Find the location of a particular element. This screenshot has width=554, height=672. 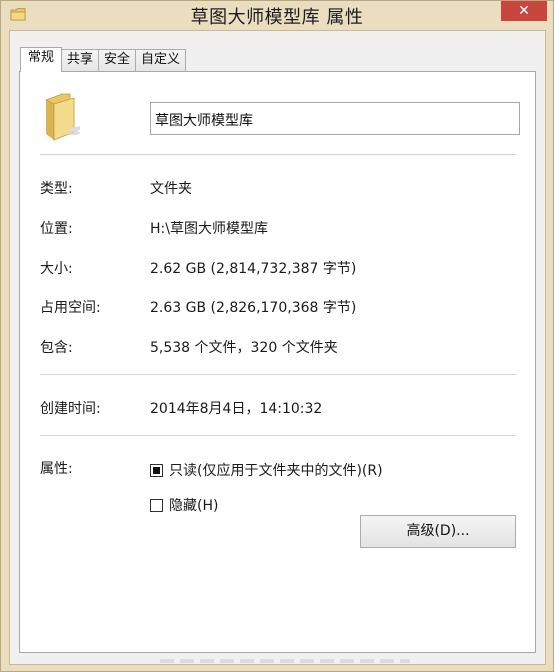

size-label: 大小: is located at coordinates (56, 269).